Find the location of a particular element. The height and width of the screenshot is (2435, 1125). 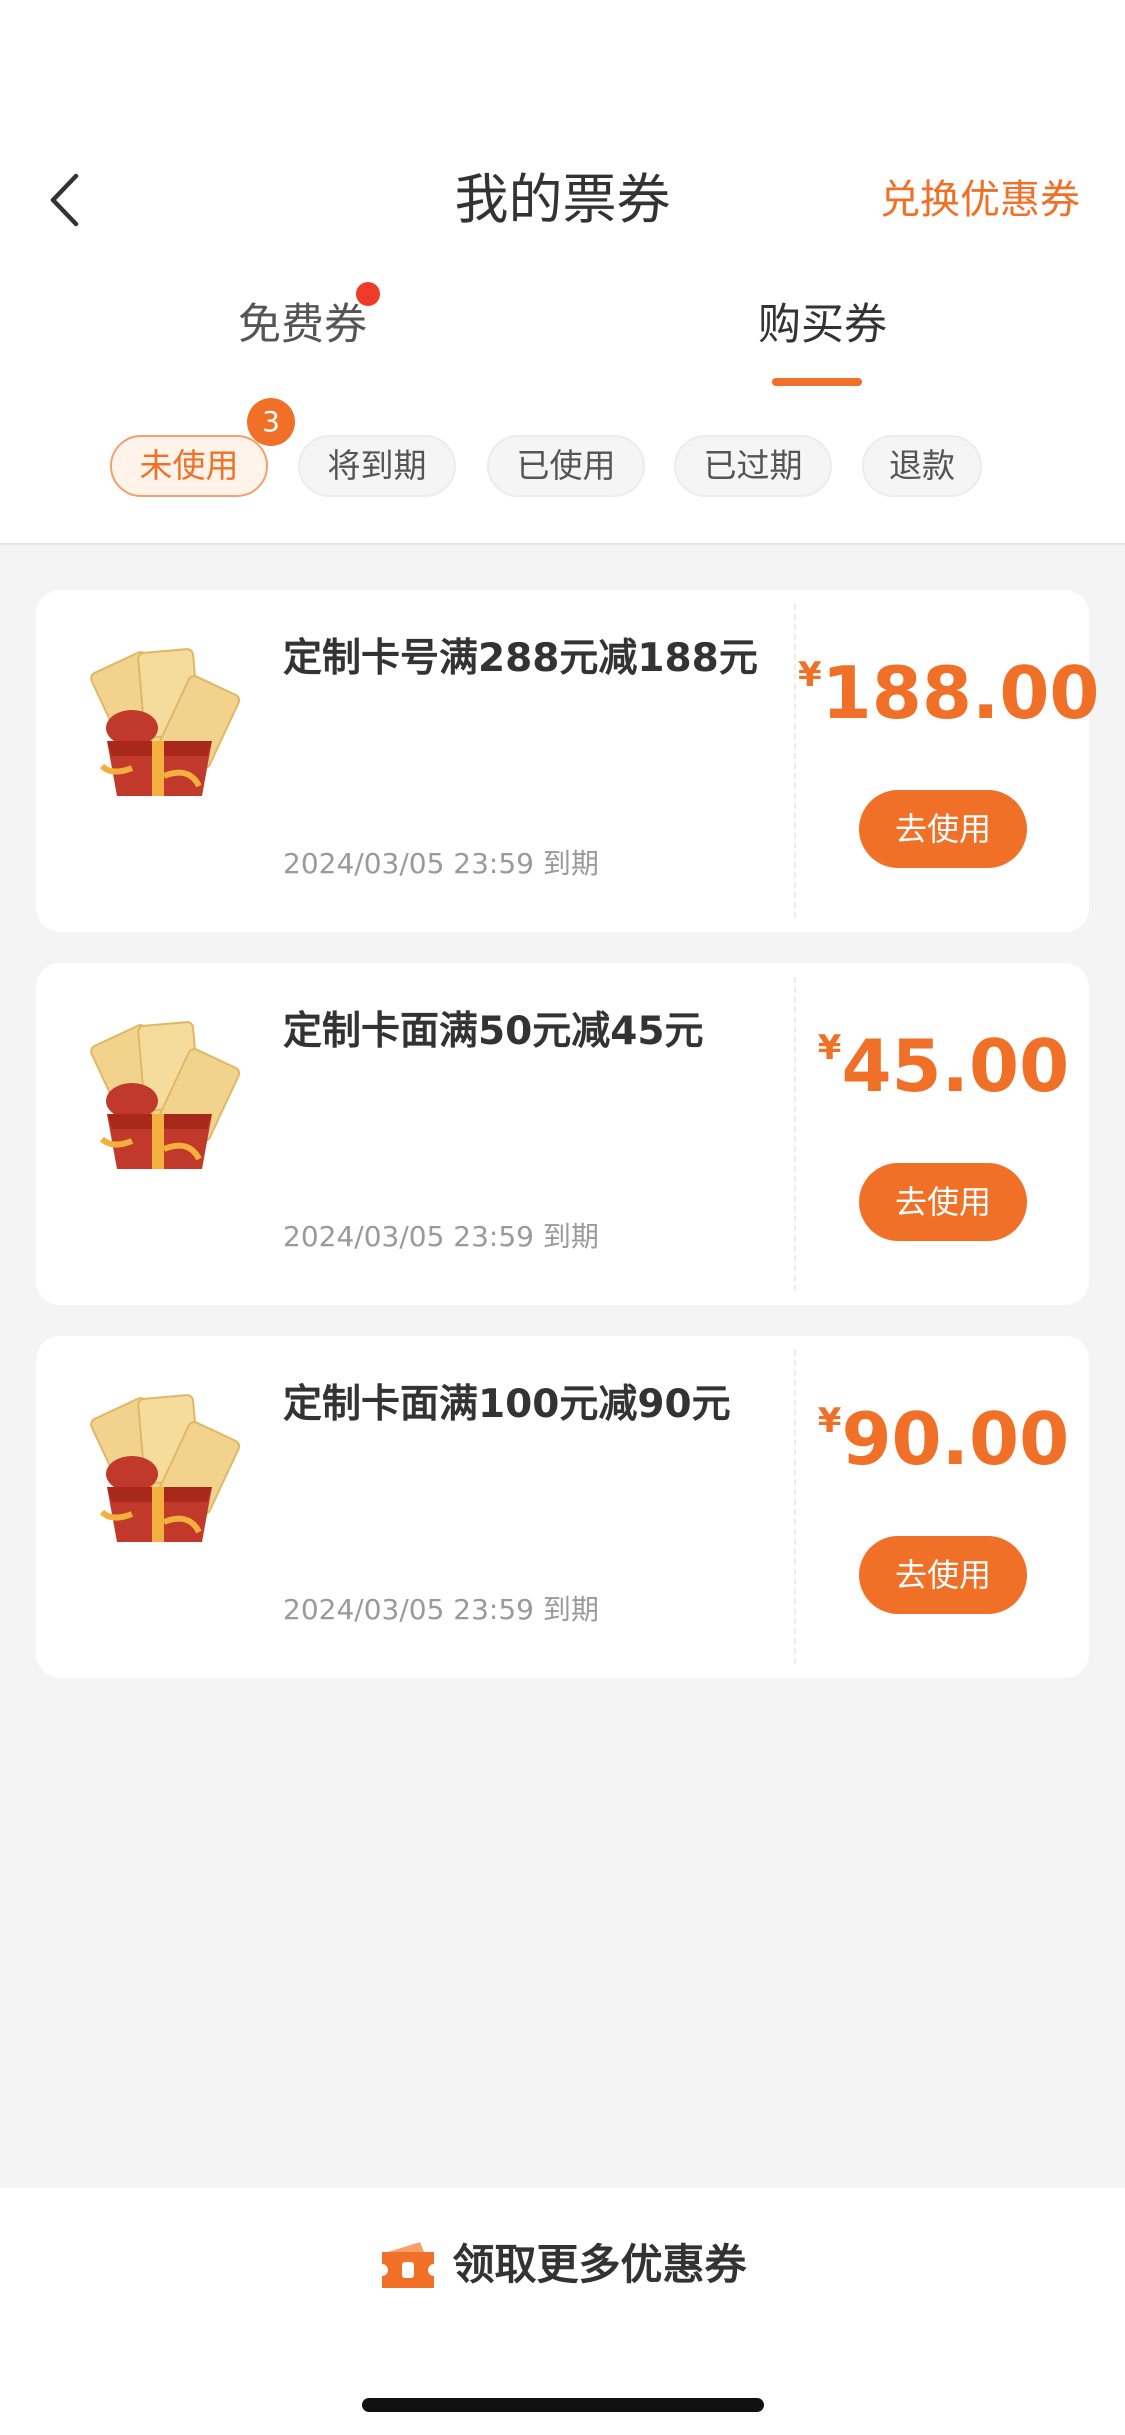

coupon-amount: 90.00 is located at coordinates (955, 1439).